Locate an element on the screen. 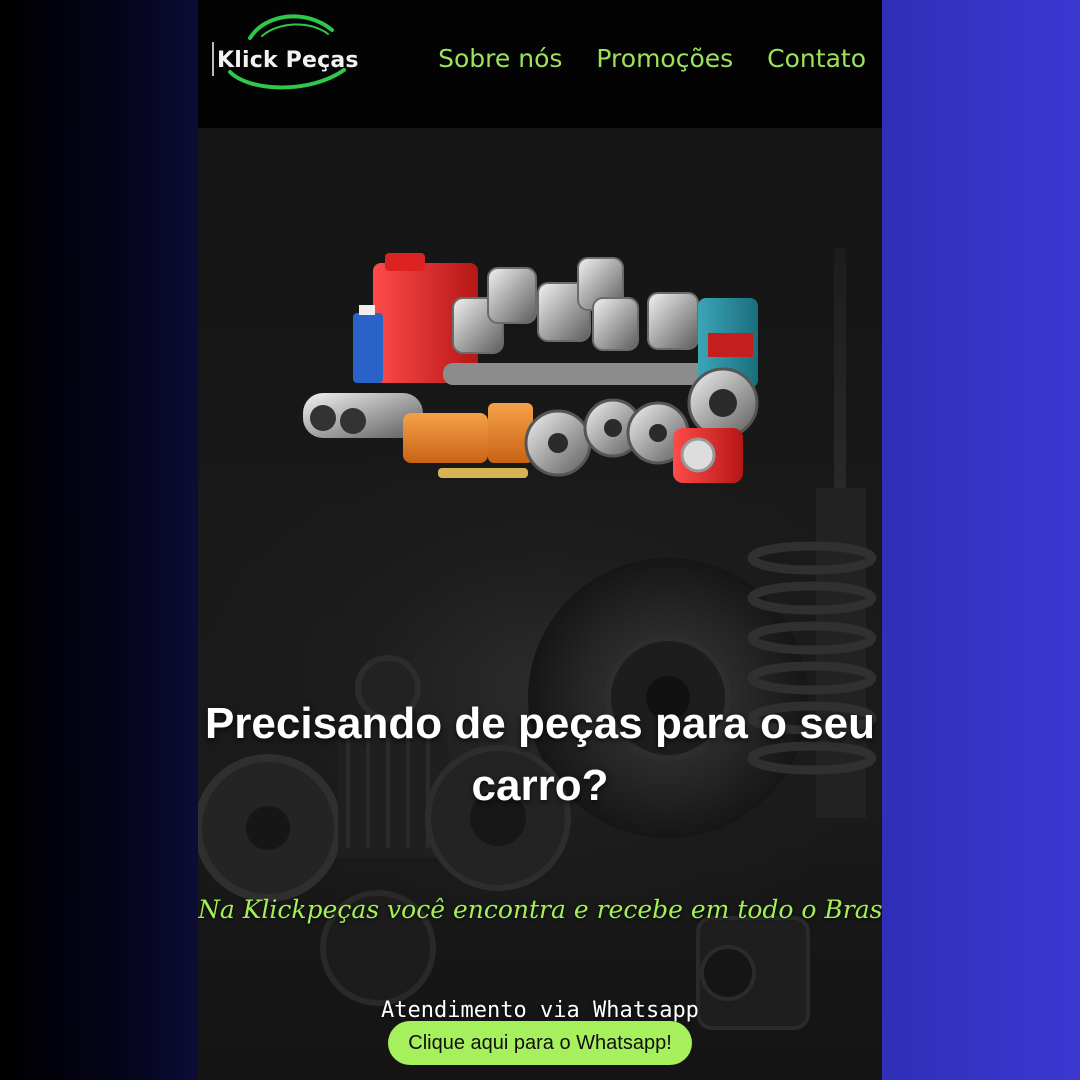 Image resolution: width=1080 pixels, height=1080 pixels. brand-name: Klick Peças is located at coordinates (288, 60).